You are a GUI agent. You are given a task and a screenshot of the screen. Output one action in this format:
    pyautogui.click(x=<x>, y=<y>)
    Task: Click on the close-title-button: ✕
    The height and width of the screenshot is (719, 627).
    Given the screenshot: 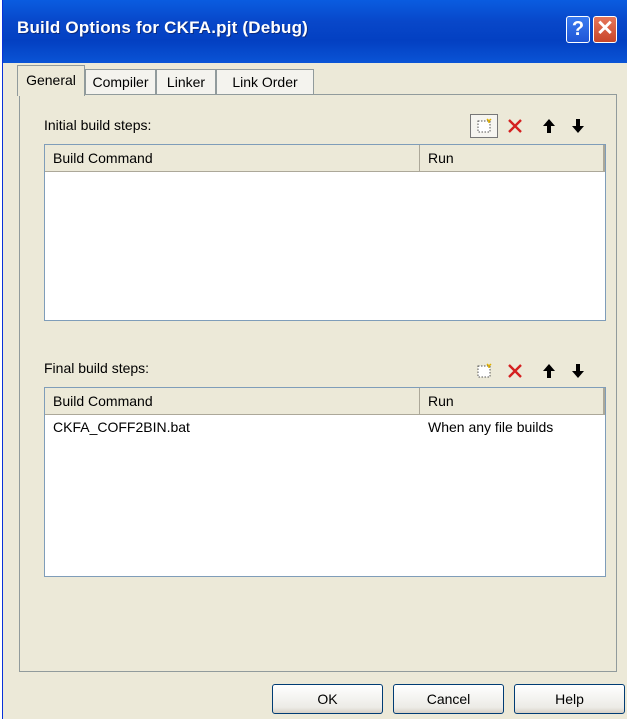 What is the action you would take?
    pyautogui.click(x=605, y=29)
    